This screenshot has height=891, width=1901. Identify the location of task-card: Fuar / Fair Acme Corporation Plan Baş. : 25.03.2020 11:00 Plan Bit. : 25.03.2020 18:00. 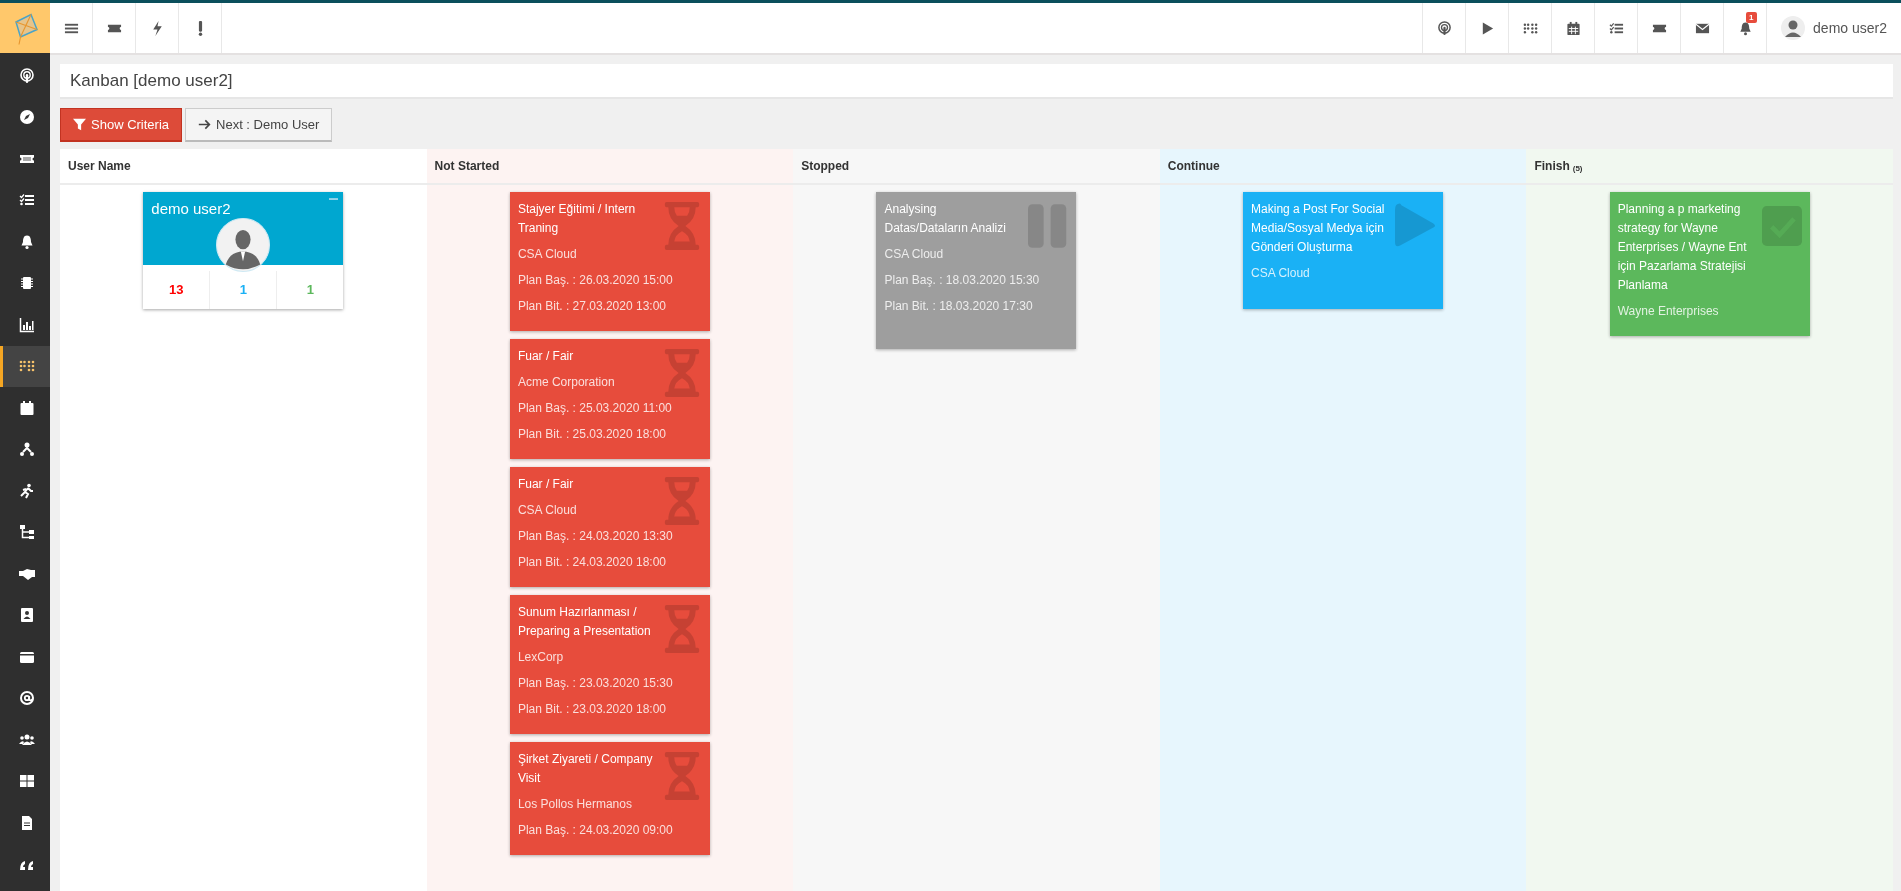
(609, 399).